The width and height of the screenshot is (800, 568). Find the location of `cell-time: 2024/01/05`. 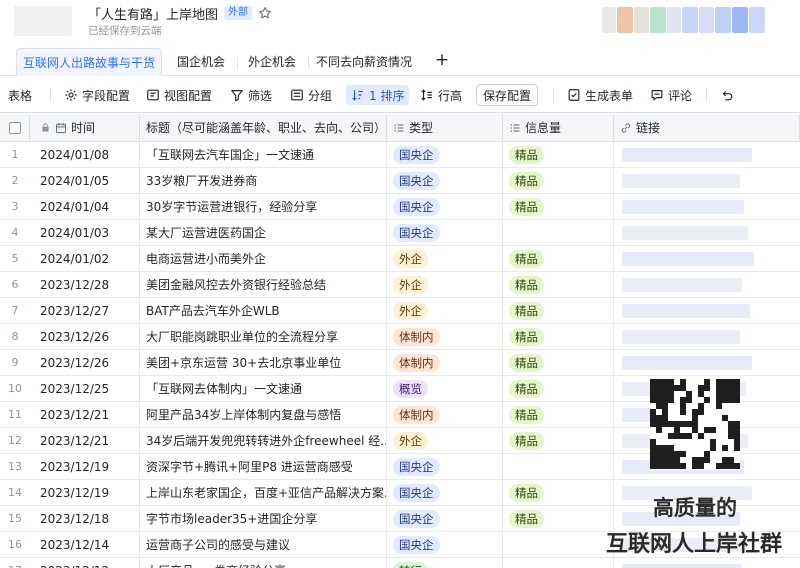

cell-time: 2024/01/05 is located at coordinates (85, 180).